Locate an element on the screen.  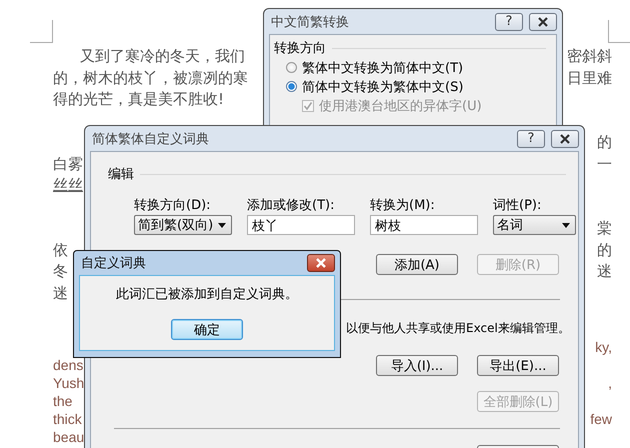
document-text: the is located at coordinates (62, 401).